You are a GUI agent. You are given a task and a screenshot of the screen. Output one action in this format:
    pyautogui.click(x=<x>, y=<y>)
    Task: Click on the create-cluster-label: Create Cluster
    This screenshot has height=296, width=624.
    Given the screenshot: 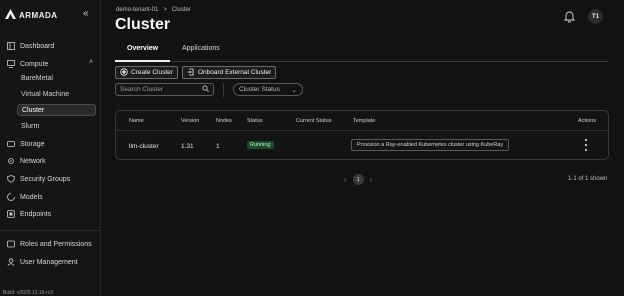 What is the action you would take?
    pyautogui.click(x=152, y=72)
    